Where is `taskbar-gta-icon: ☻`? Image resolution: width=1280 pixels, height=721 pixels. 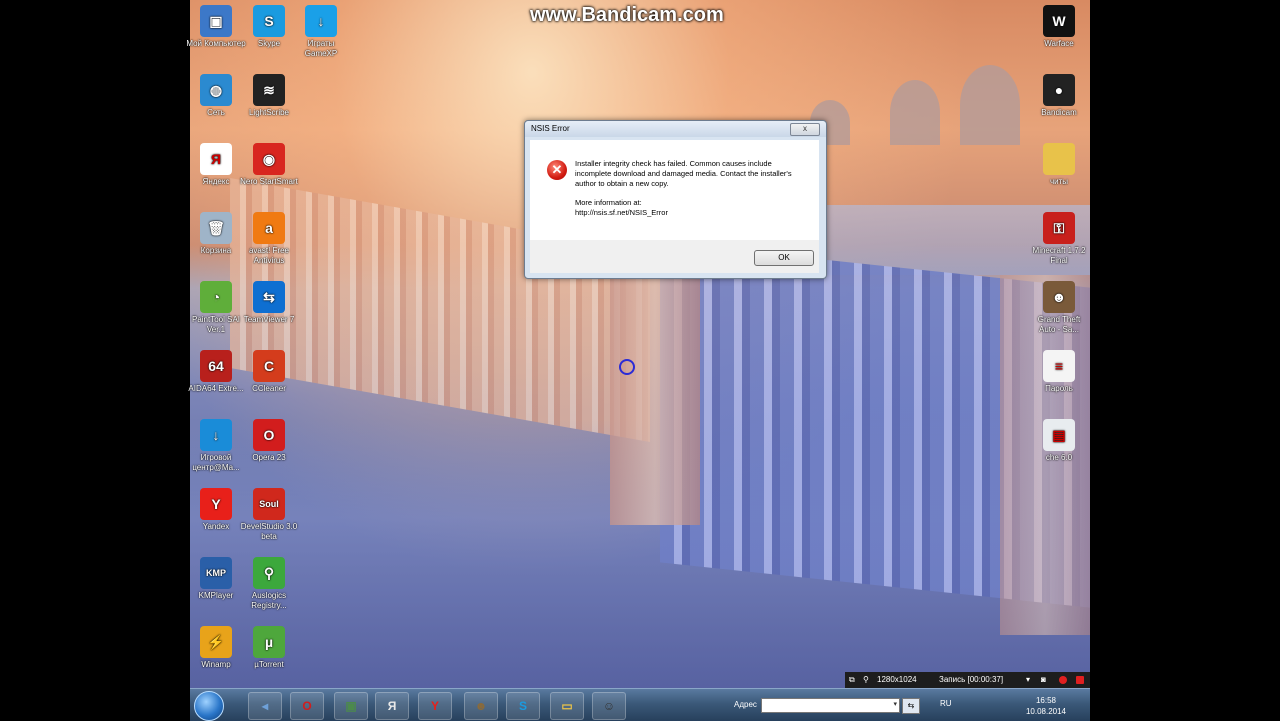
taskbar-gta-icon: ☻ is located at coordinates (481, 706).